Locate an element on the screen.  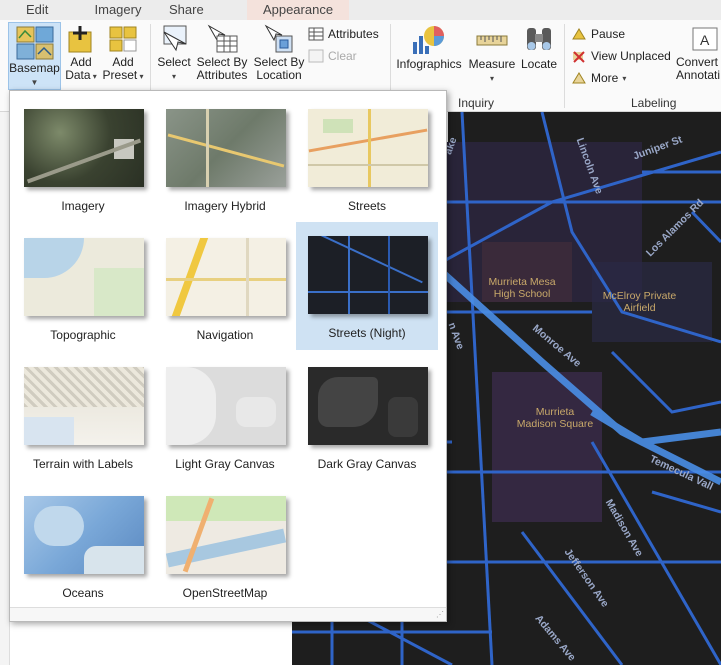
select-by-attributes-button: Select By Attributes is located at coordinates (222, 53).